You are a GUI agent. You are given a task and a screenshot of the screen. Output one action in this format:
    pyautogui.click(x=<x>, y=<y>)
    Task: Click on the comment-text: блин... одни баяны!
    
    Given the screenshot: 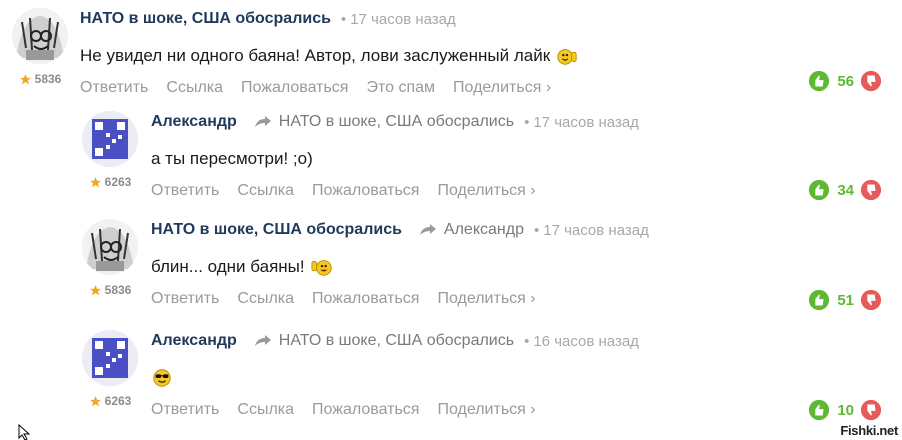 What is the action you would take?
    pyautogui.click(x=400, y=267)
    